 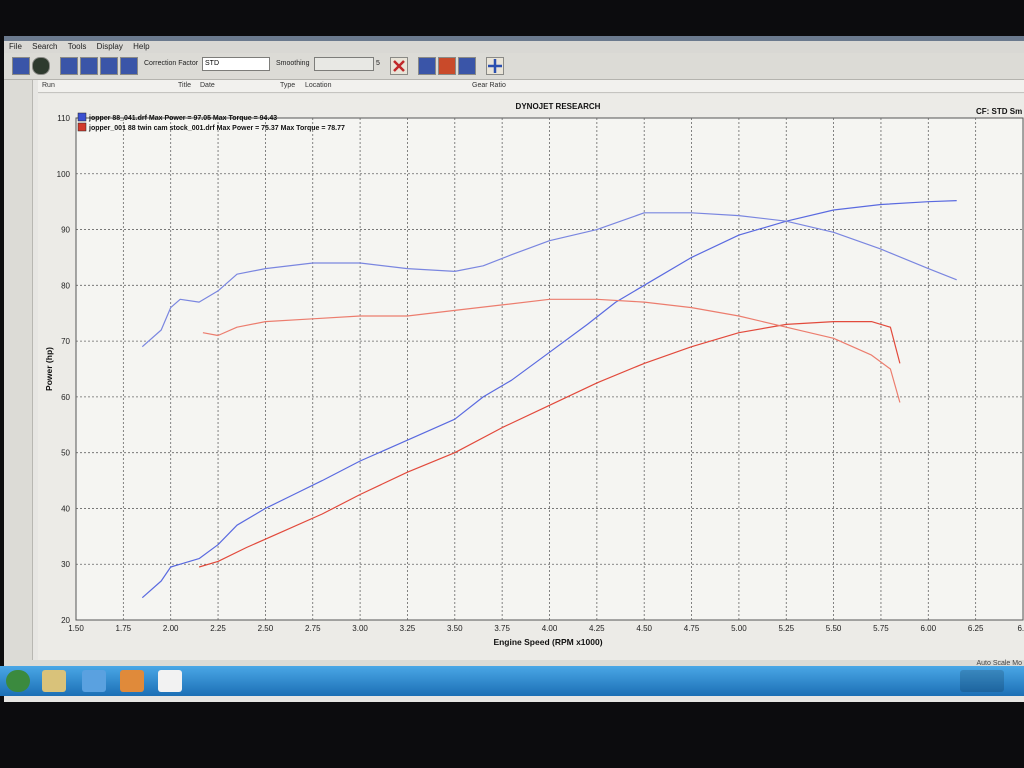 I want to click on globe-icon, so click(x=41, y=66).